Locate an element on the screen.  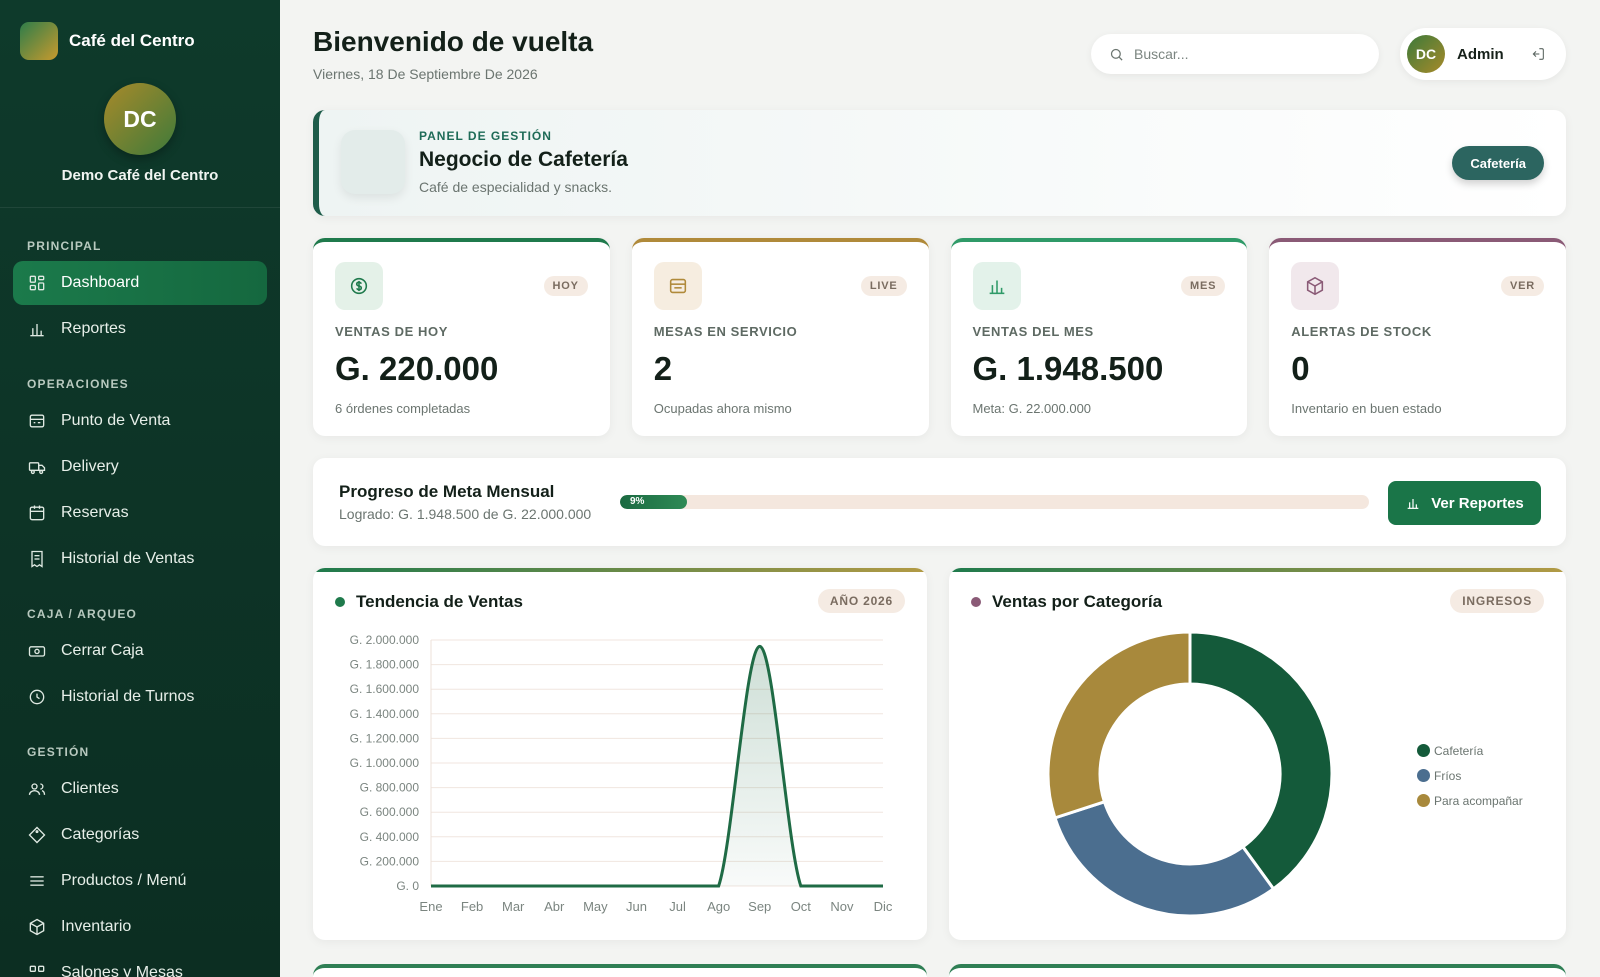
kpi-label: ALERTAS DE STOCK is located at coordinates (1361, 331).